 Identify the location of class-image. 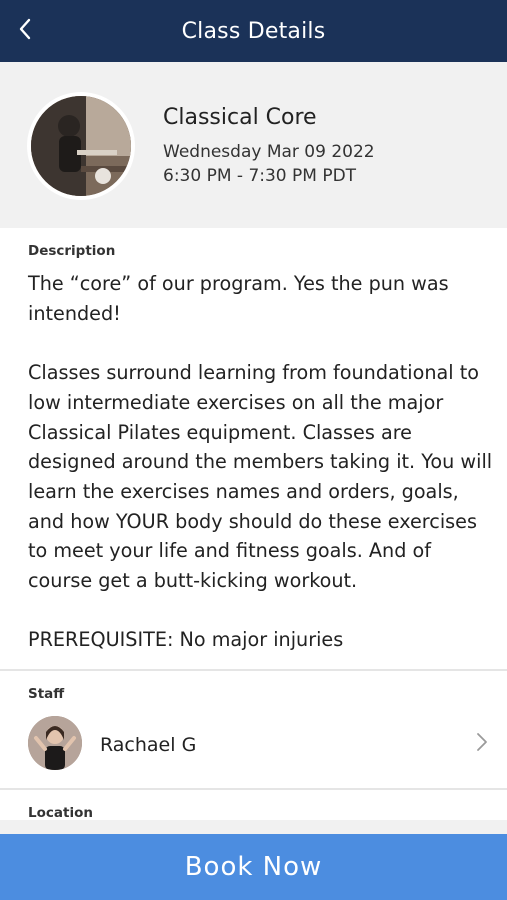
(81, 146).